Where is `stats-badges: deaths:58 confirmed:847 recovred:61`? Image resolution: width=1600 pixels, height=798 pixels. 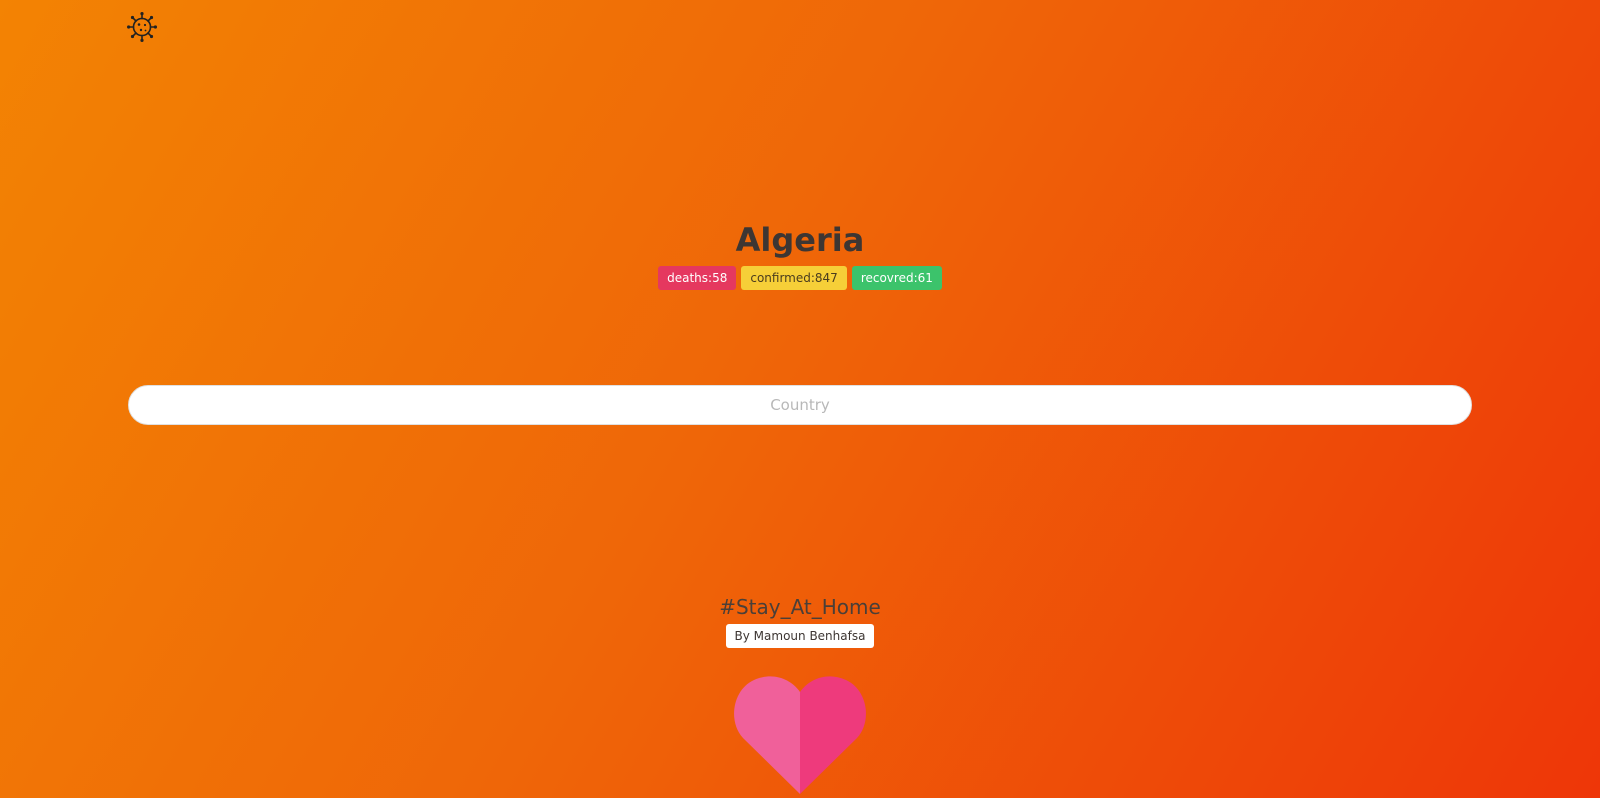 stats-badges: deaths:58 confirmed:847 recovred:61 is located at coordinates (800, 278).